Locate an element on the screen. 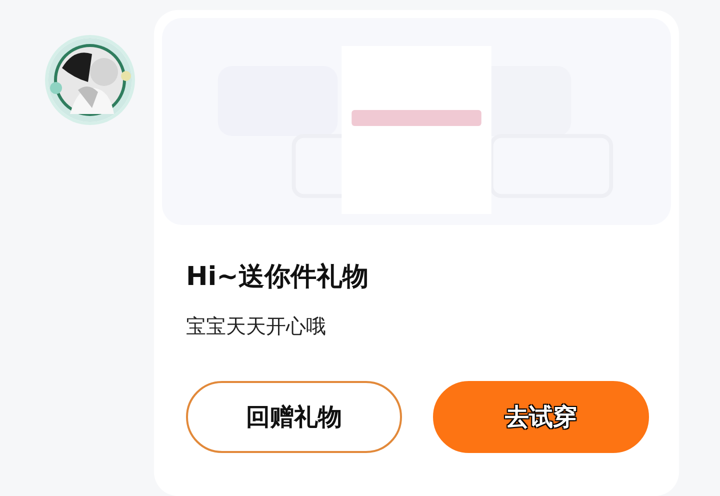 The width and height of the screenshot is (720, 496). return-gift-button: 回赠礼物 is located at coordinates (294, 417).